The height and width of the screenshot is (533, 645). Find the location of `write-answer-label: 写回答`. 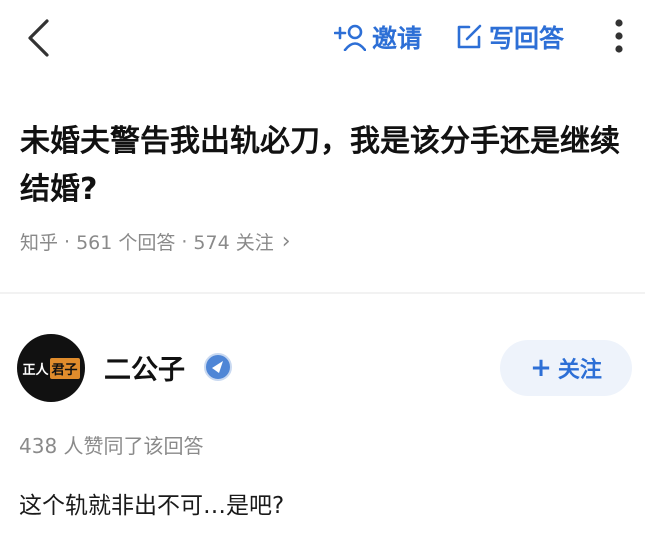

write-answer-label: 写回答 is located at coordinates (527, 38).